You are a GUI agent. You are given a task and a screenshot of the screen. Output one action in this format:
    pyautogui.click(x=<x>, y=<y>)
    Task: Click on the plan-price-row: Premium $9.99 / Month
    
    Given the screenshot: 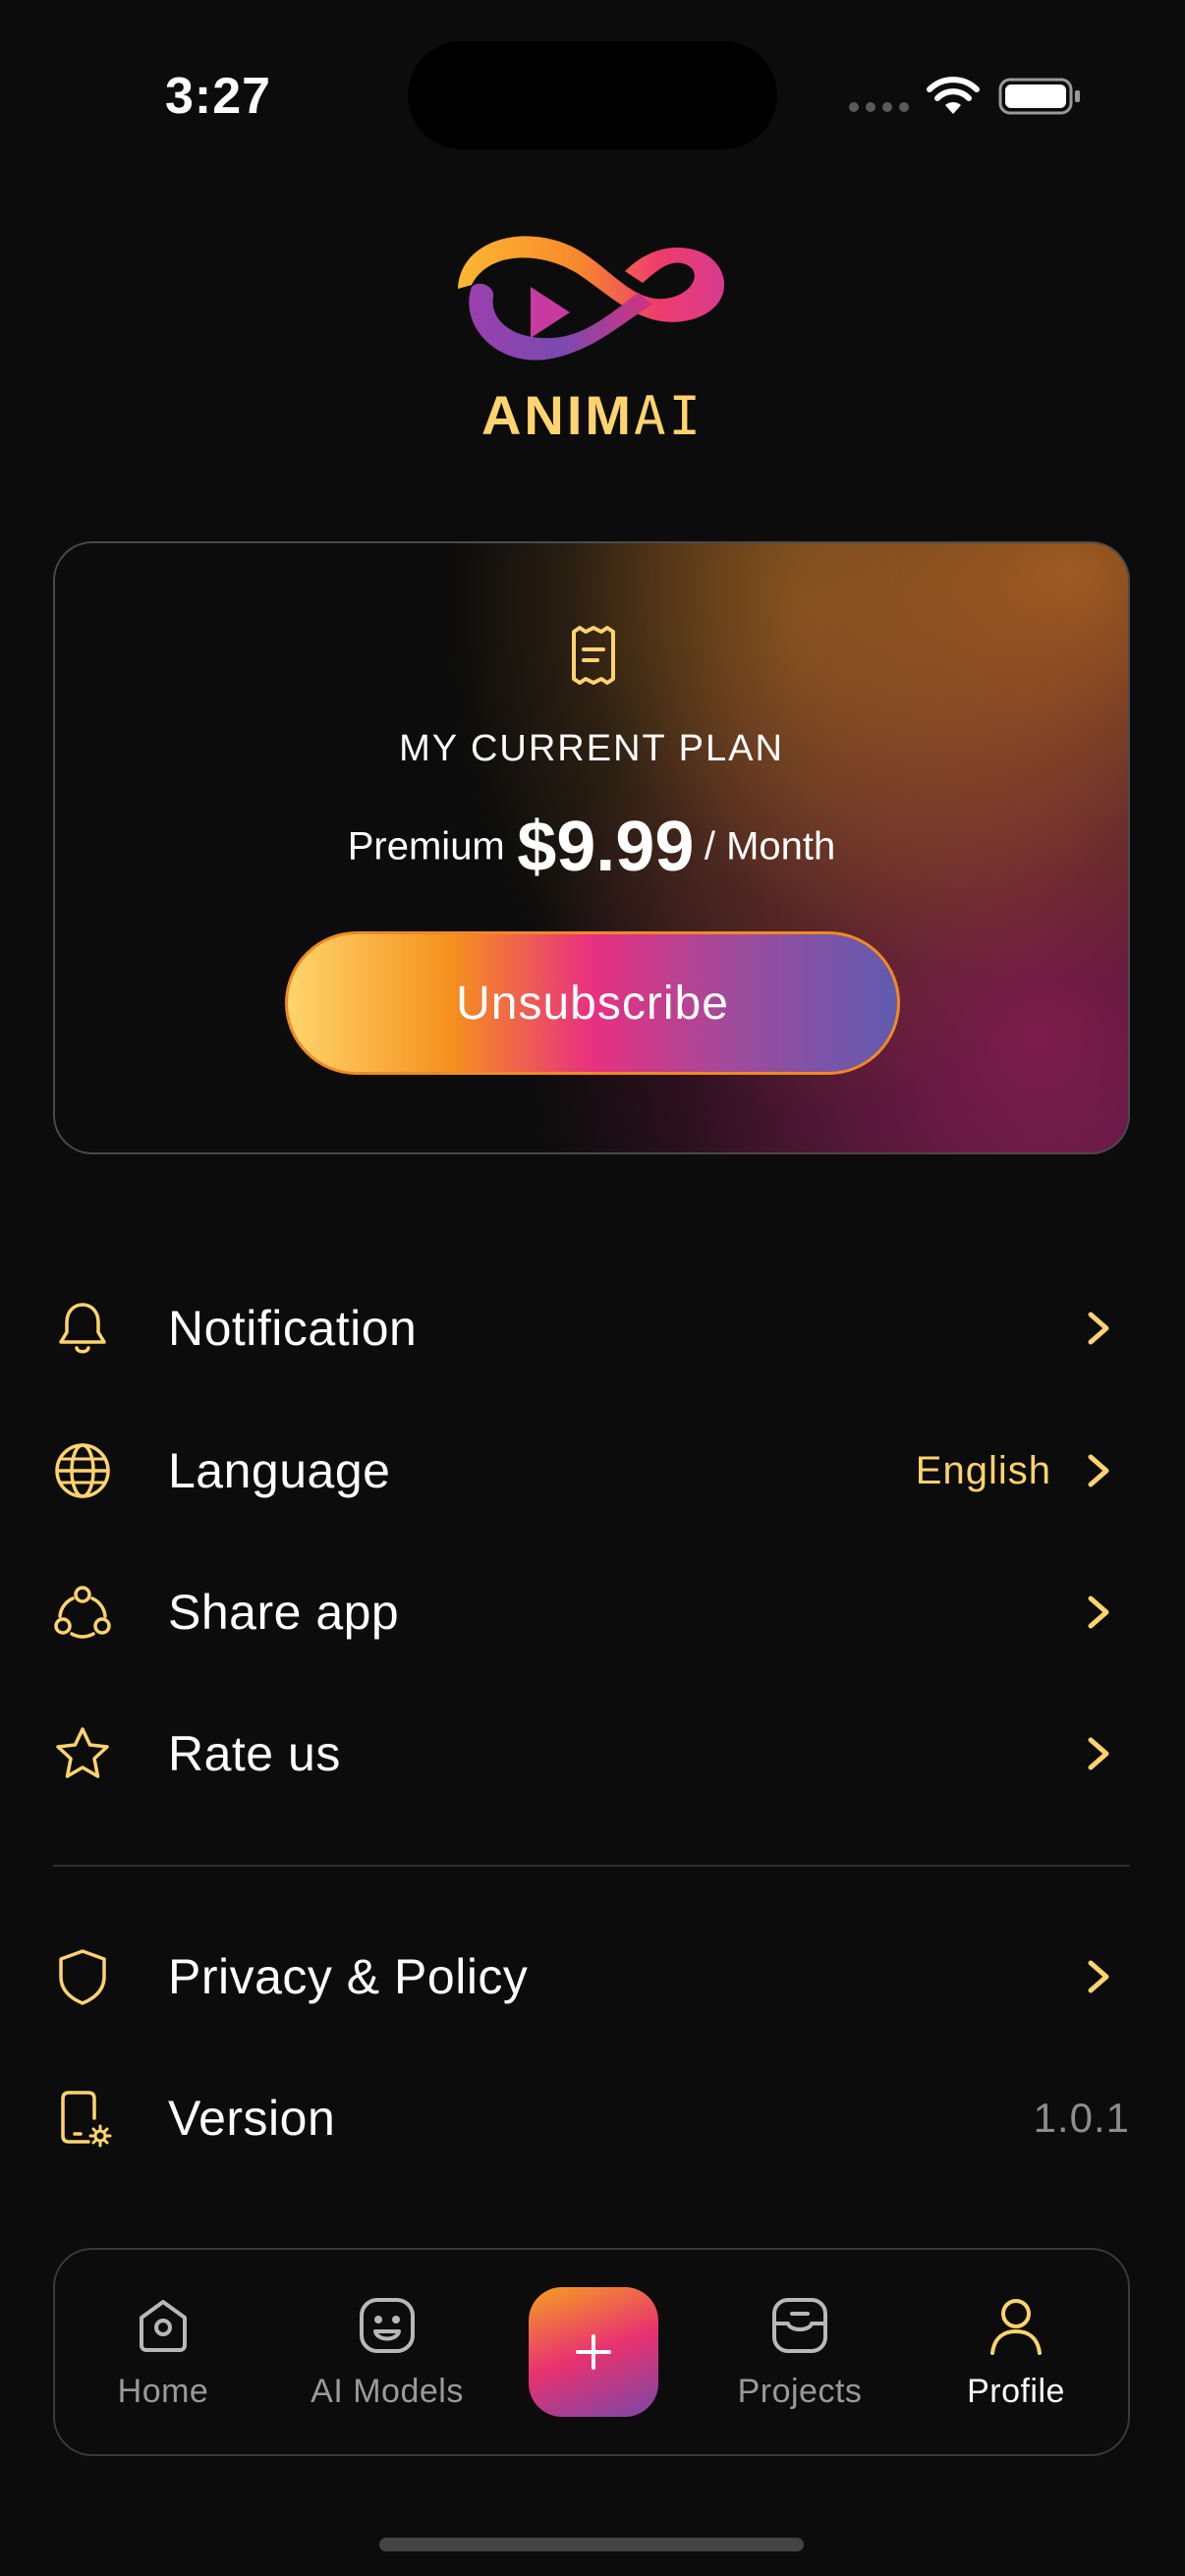 What is the action you would take?
    pyautogui.click(x=592, y=847)
    